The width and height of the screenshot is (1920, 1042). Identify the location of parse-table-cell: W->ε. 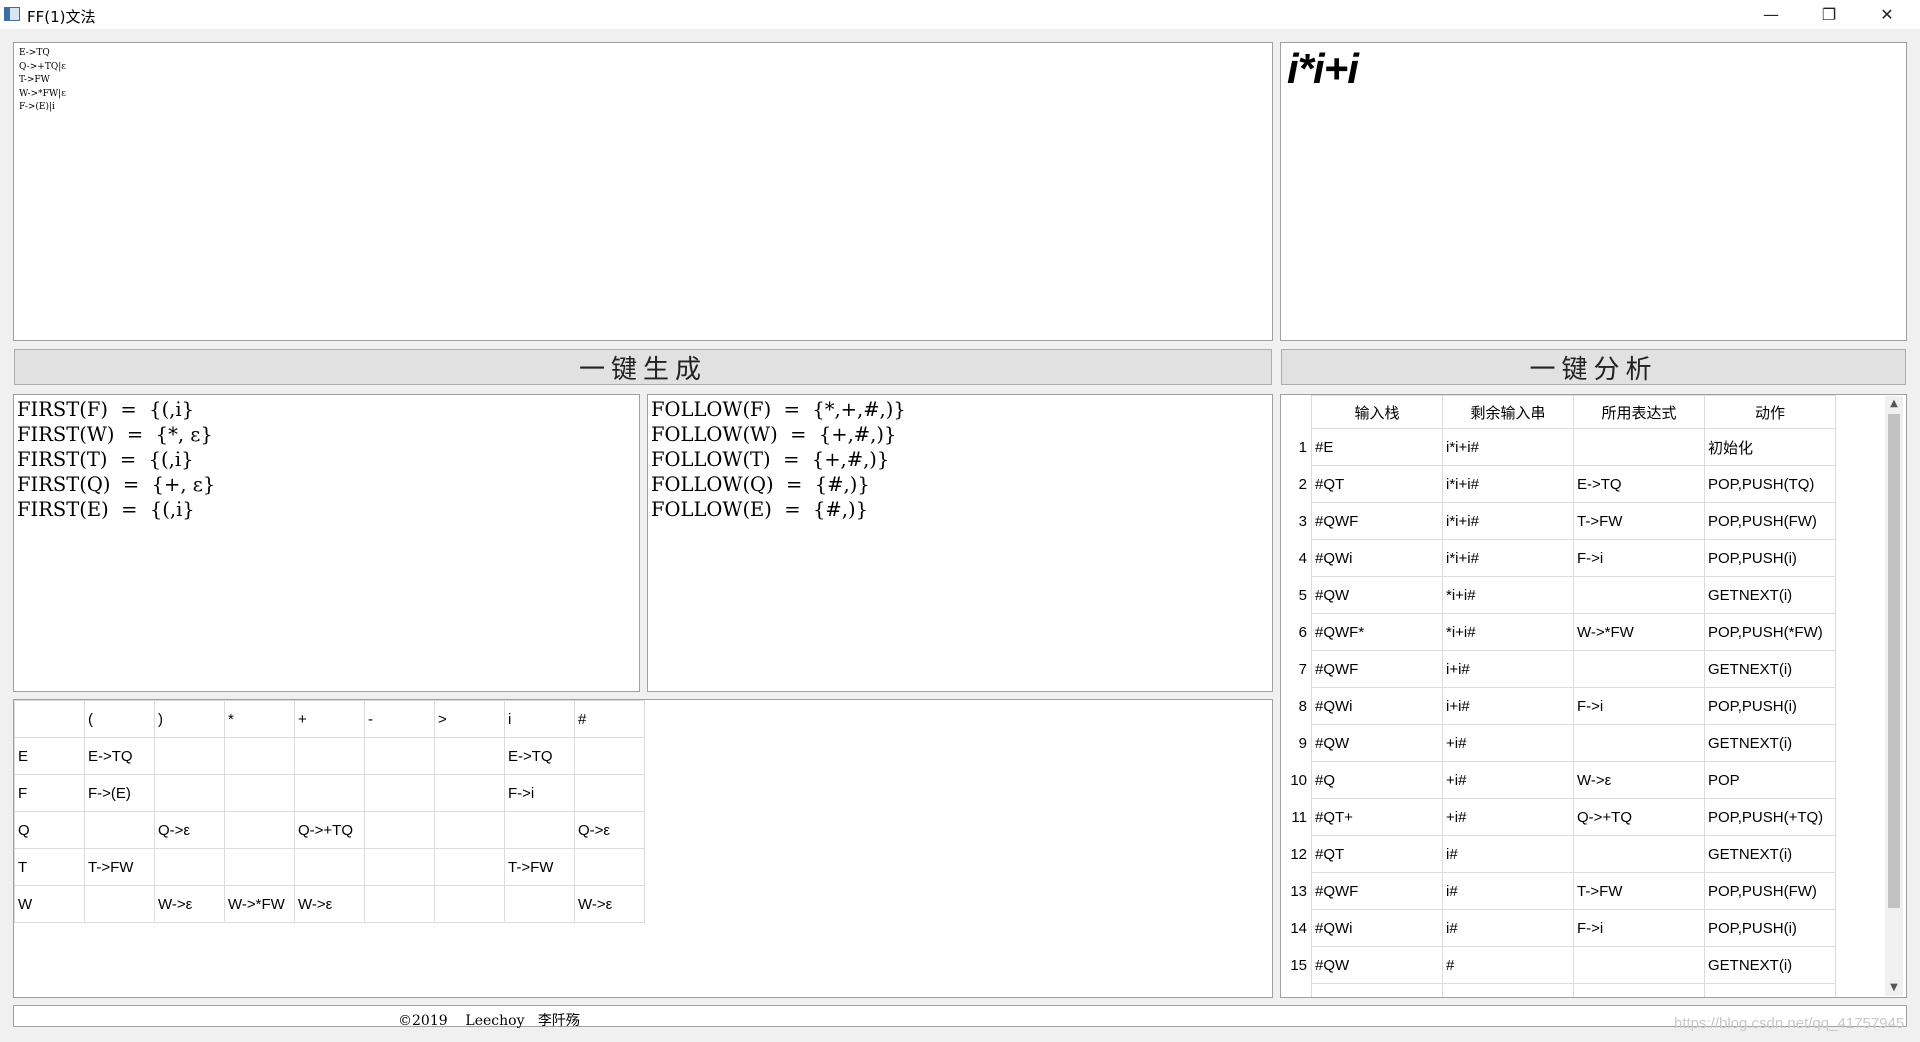
(189, 904).